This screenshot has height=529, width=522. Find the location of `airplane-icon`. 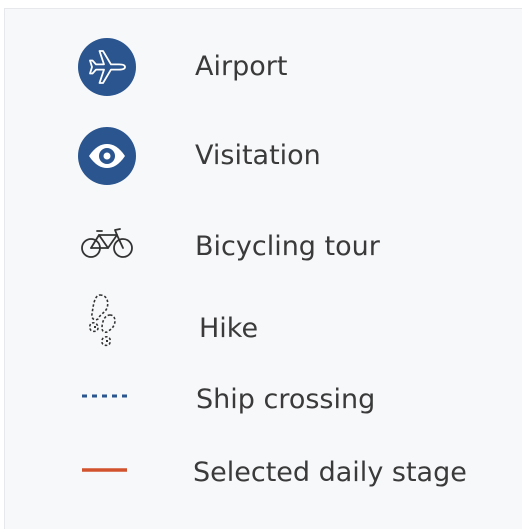

airplane-icon is located at coordinates (107, 67).